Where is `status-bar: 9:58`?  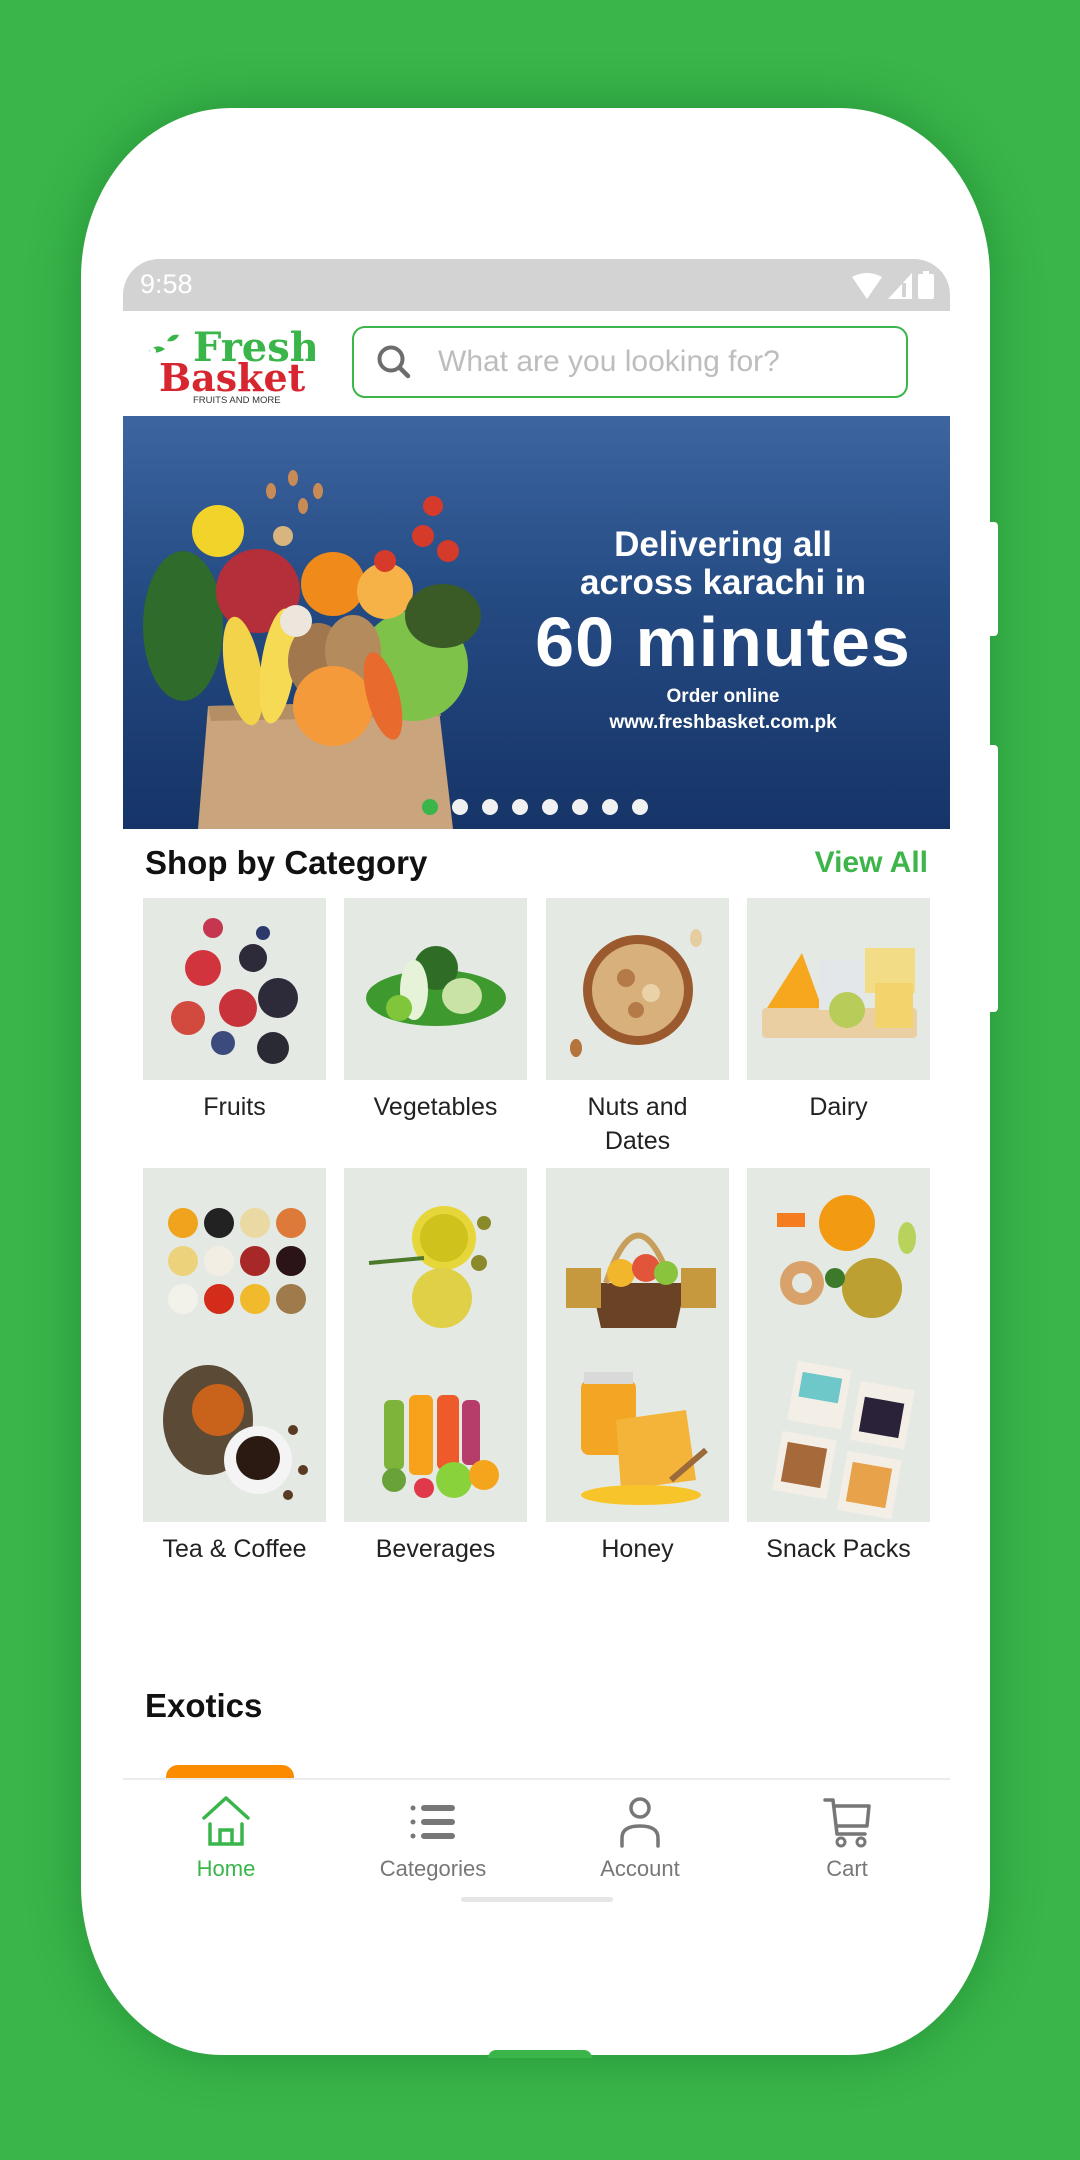 status-bar: 9:58 is located at coordinates (536, 285).